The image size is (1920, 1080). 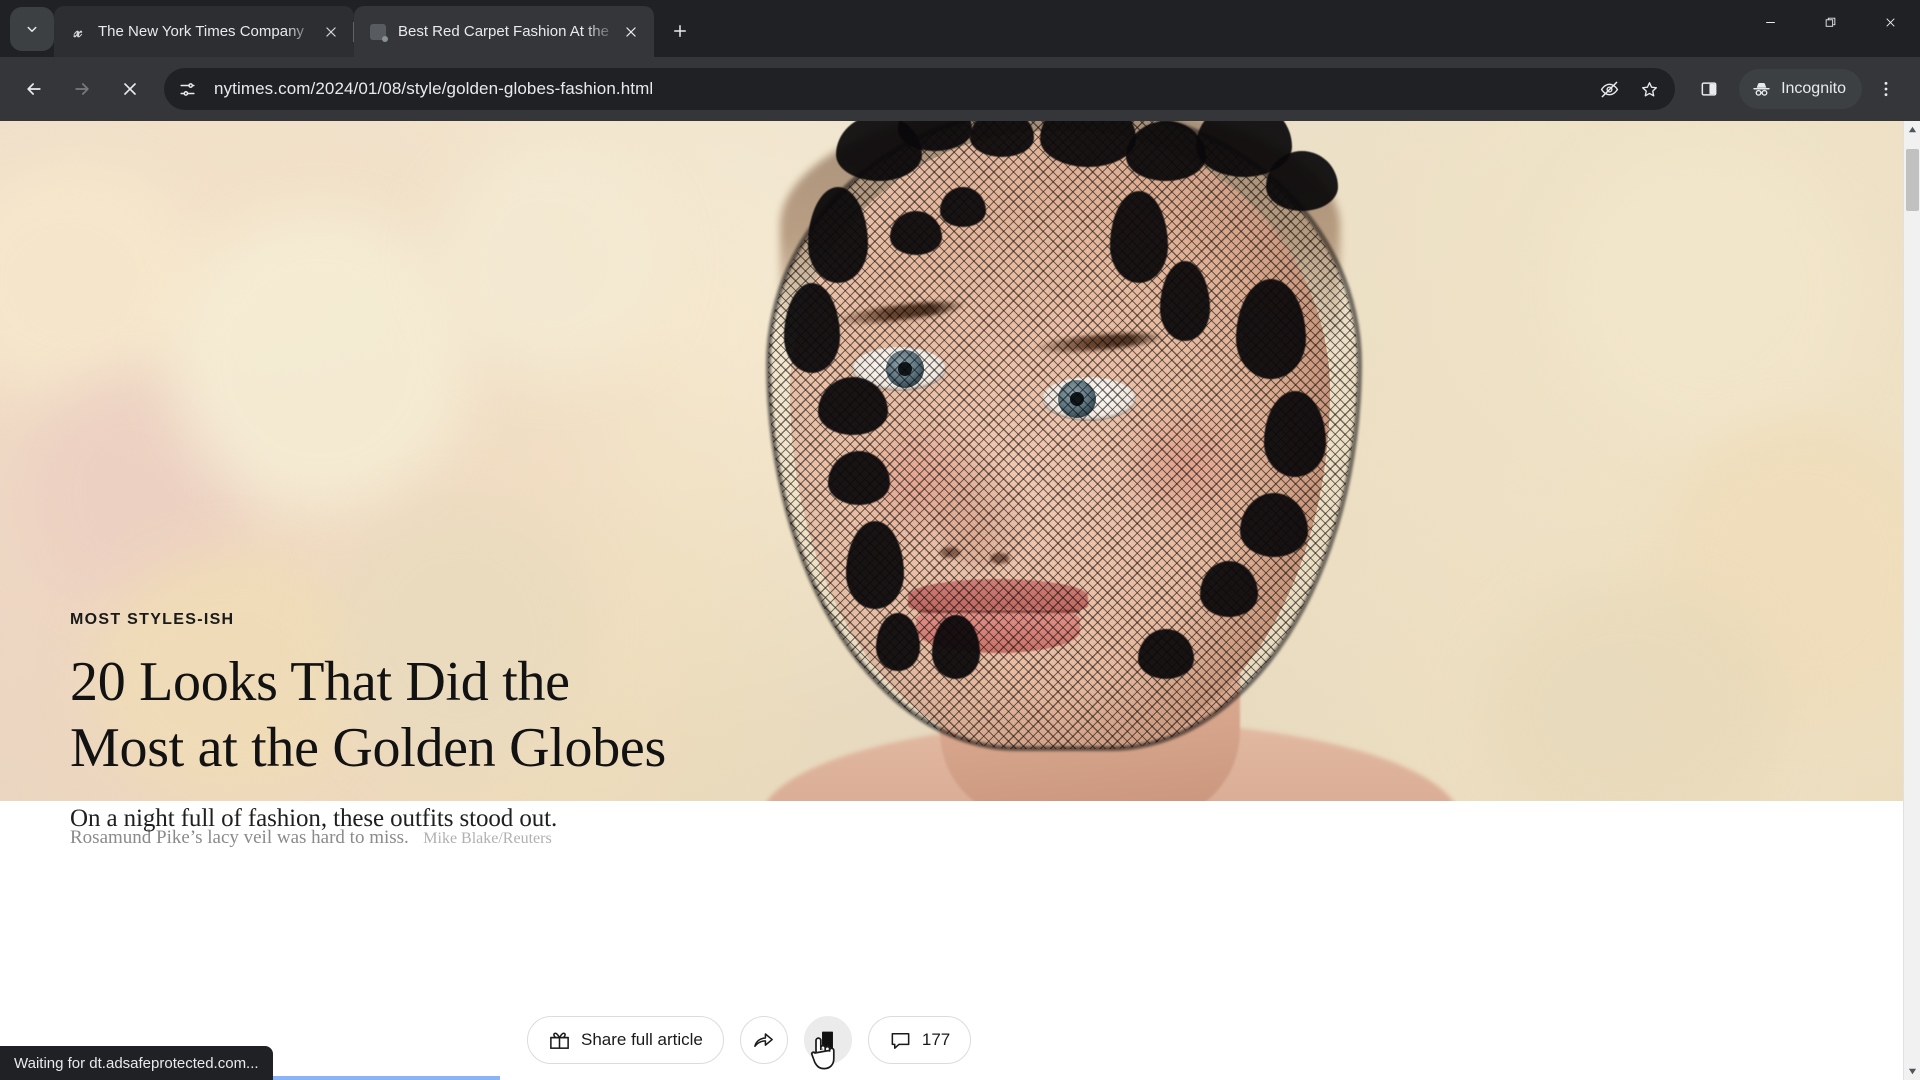 I want to click on gift-icon, so click(x=559, y=1040).